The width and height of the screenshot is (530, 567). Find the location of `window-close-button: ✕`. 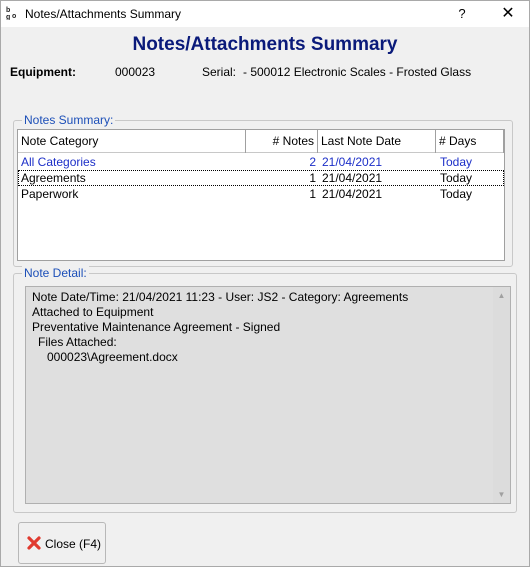

window-close-button: ✕ is located at coordinates (508, 14).